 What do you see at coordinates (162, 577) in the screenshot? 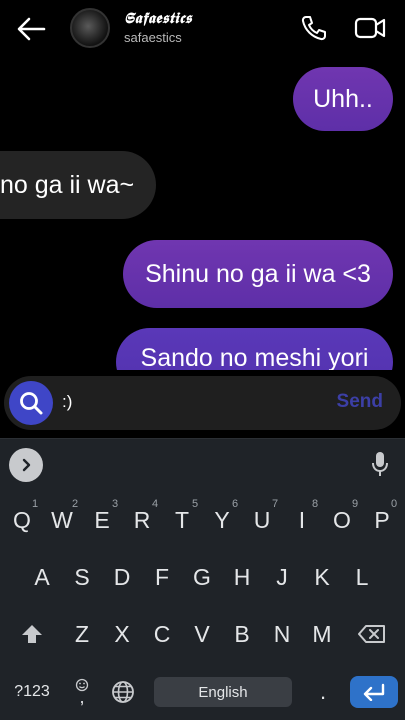
I see `key-f: F` at bounding box center [162, 577].